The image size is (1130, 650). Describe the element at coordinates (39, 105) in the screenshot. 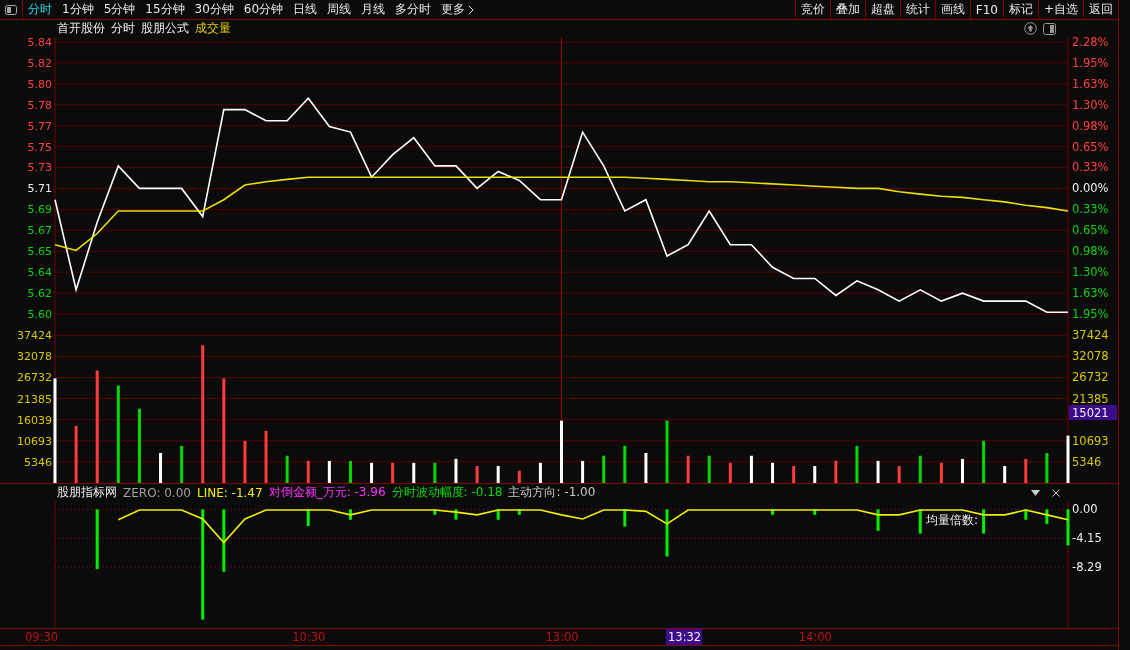

I see `price-axis-label: 5.78` at that location.